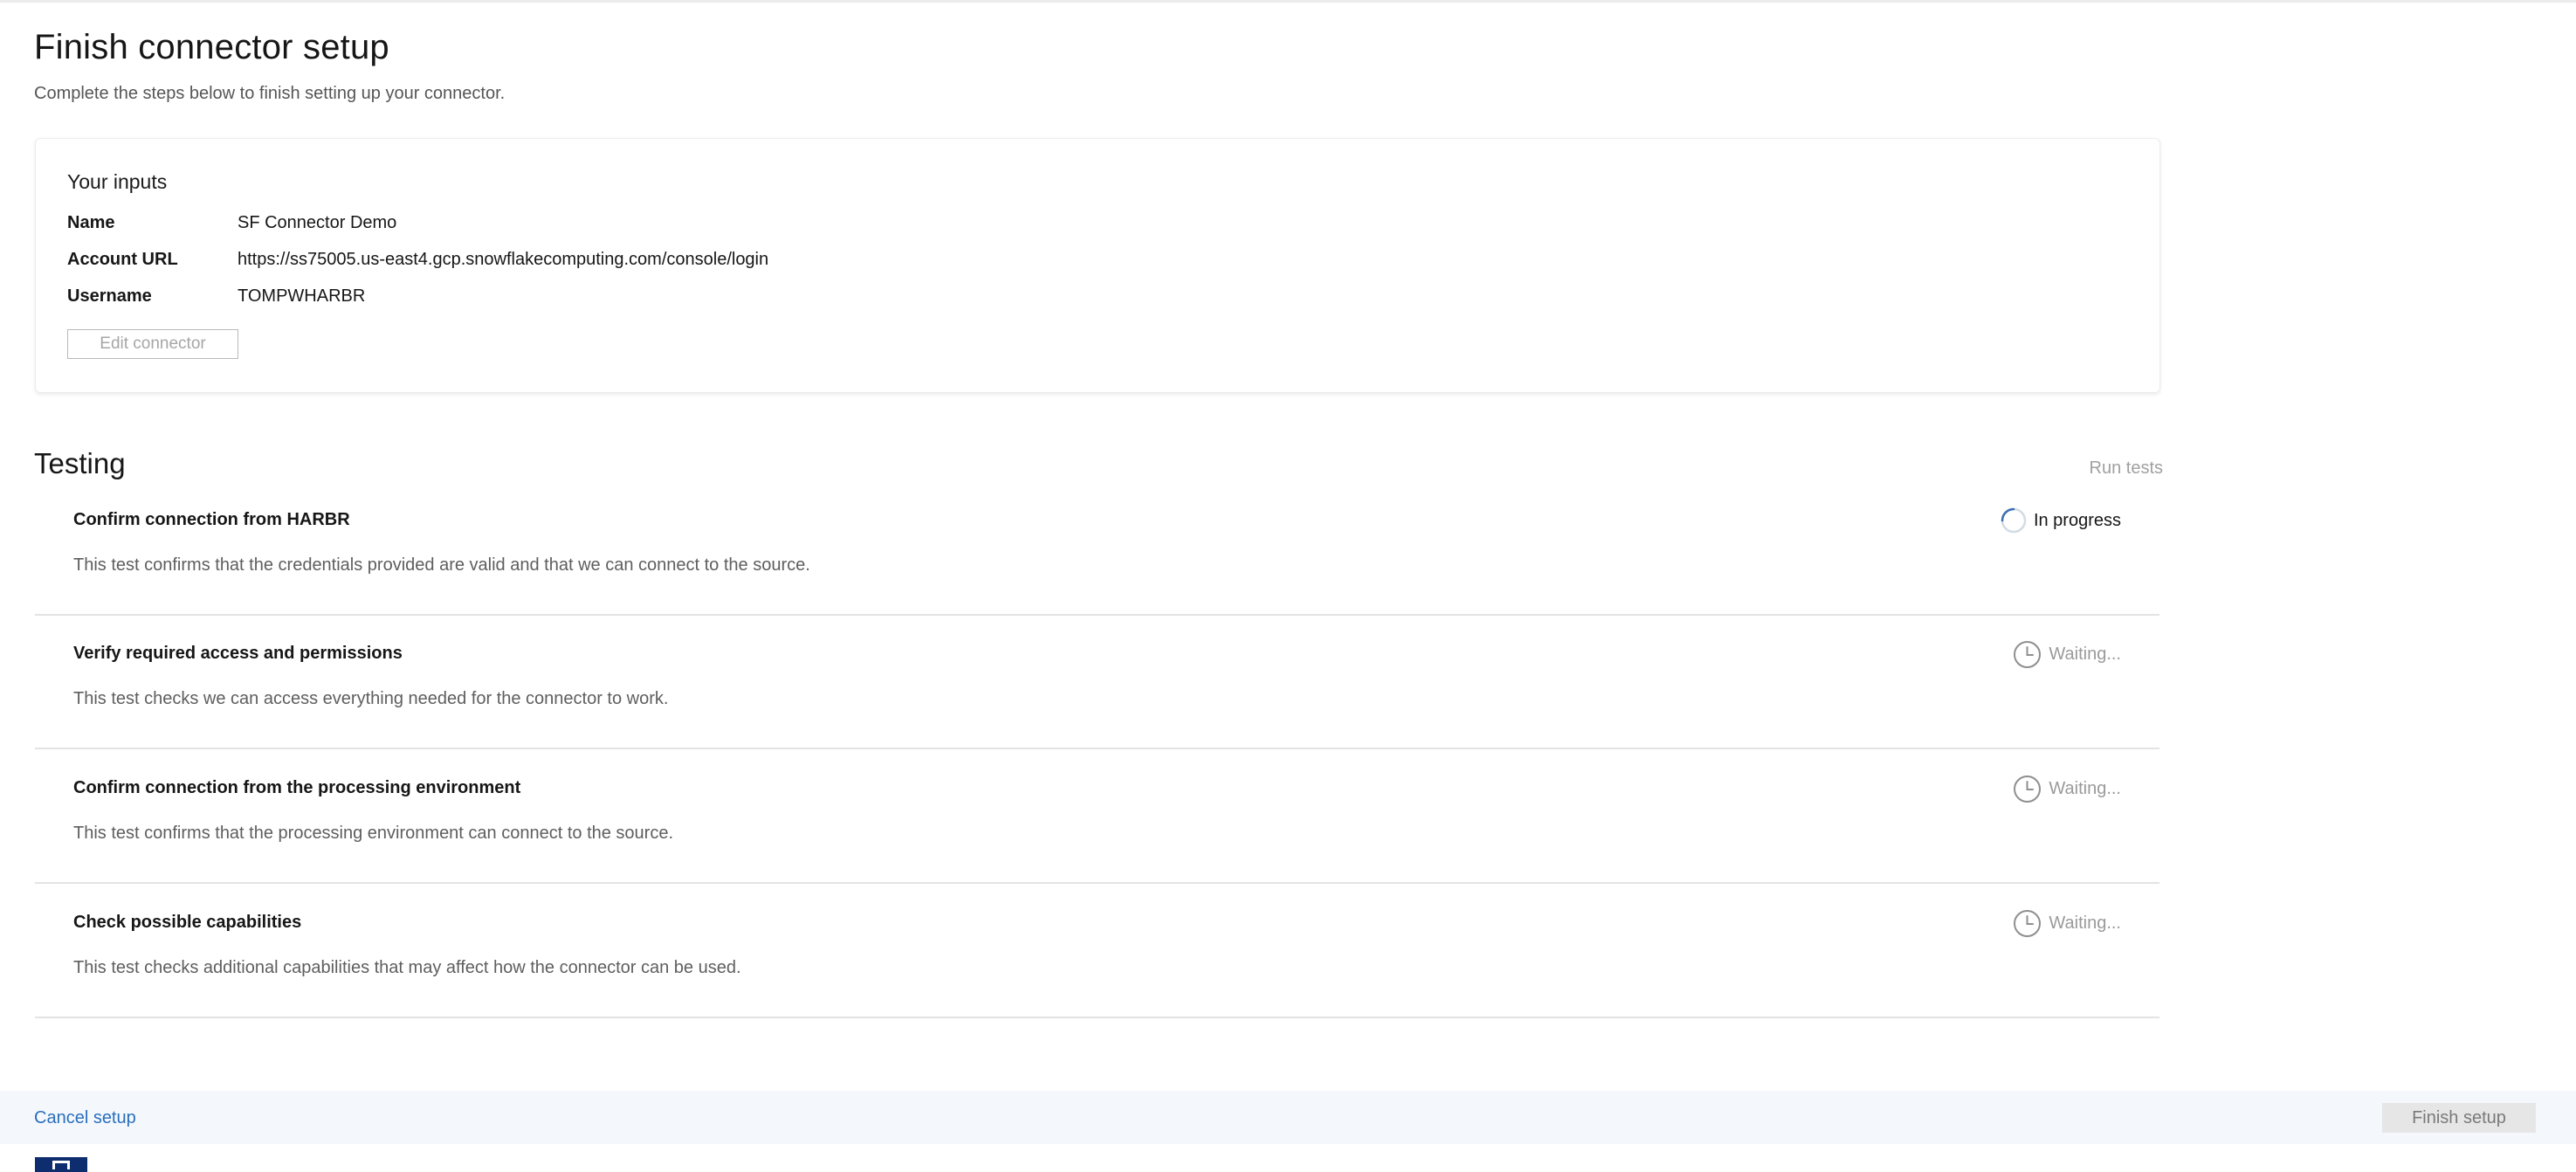  I want to click on spinner-icon, so click(2014, 520).